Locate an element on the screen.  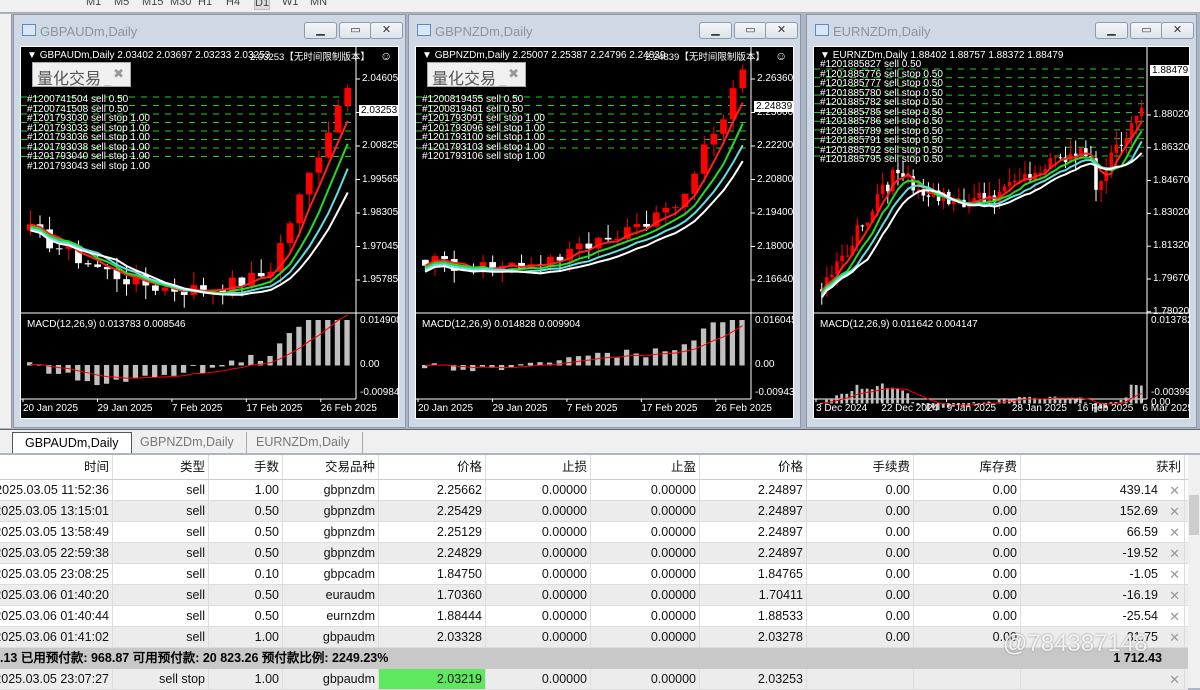
current-price-cell: 2.24897 is located at coordinates (753, 511).